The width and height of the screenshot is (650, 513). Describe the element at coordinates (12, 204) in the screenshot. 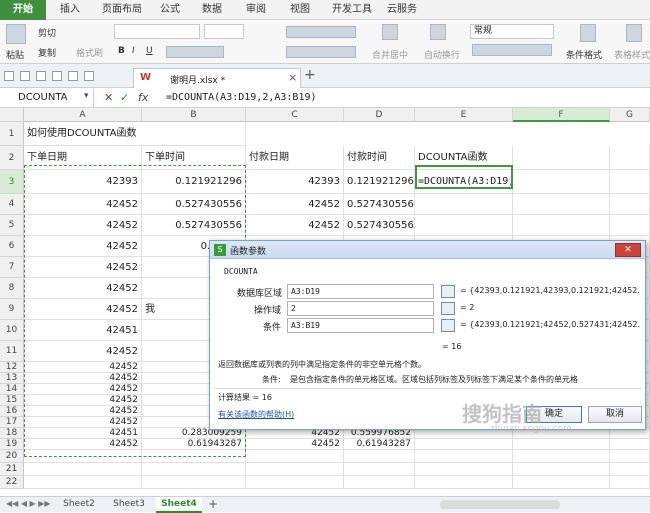

I see `row-header: 4` at that location.